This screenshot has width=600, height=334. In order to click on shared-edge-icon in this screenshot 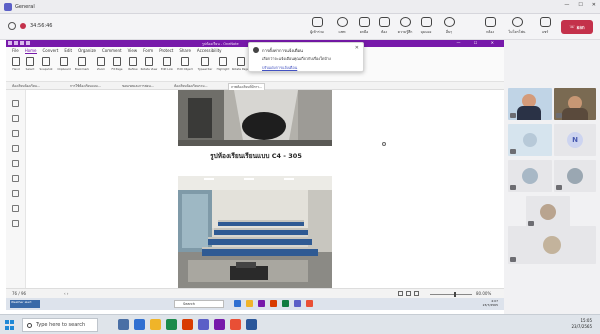, I will do `click(237, 303)`.